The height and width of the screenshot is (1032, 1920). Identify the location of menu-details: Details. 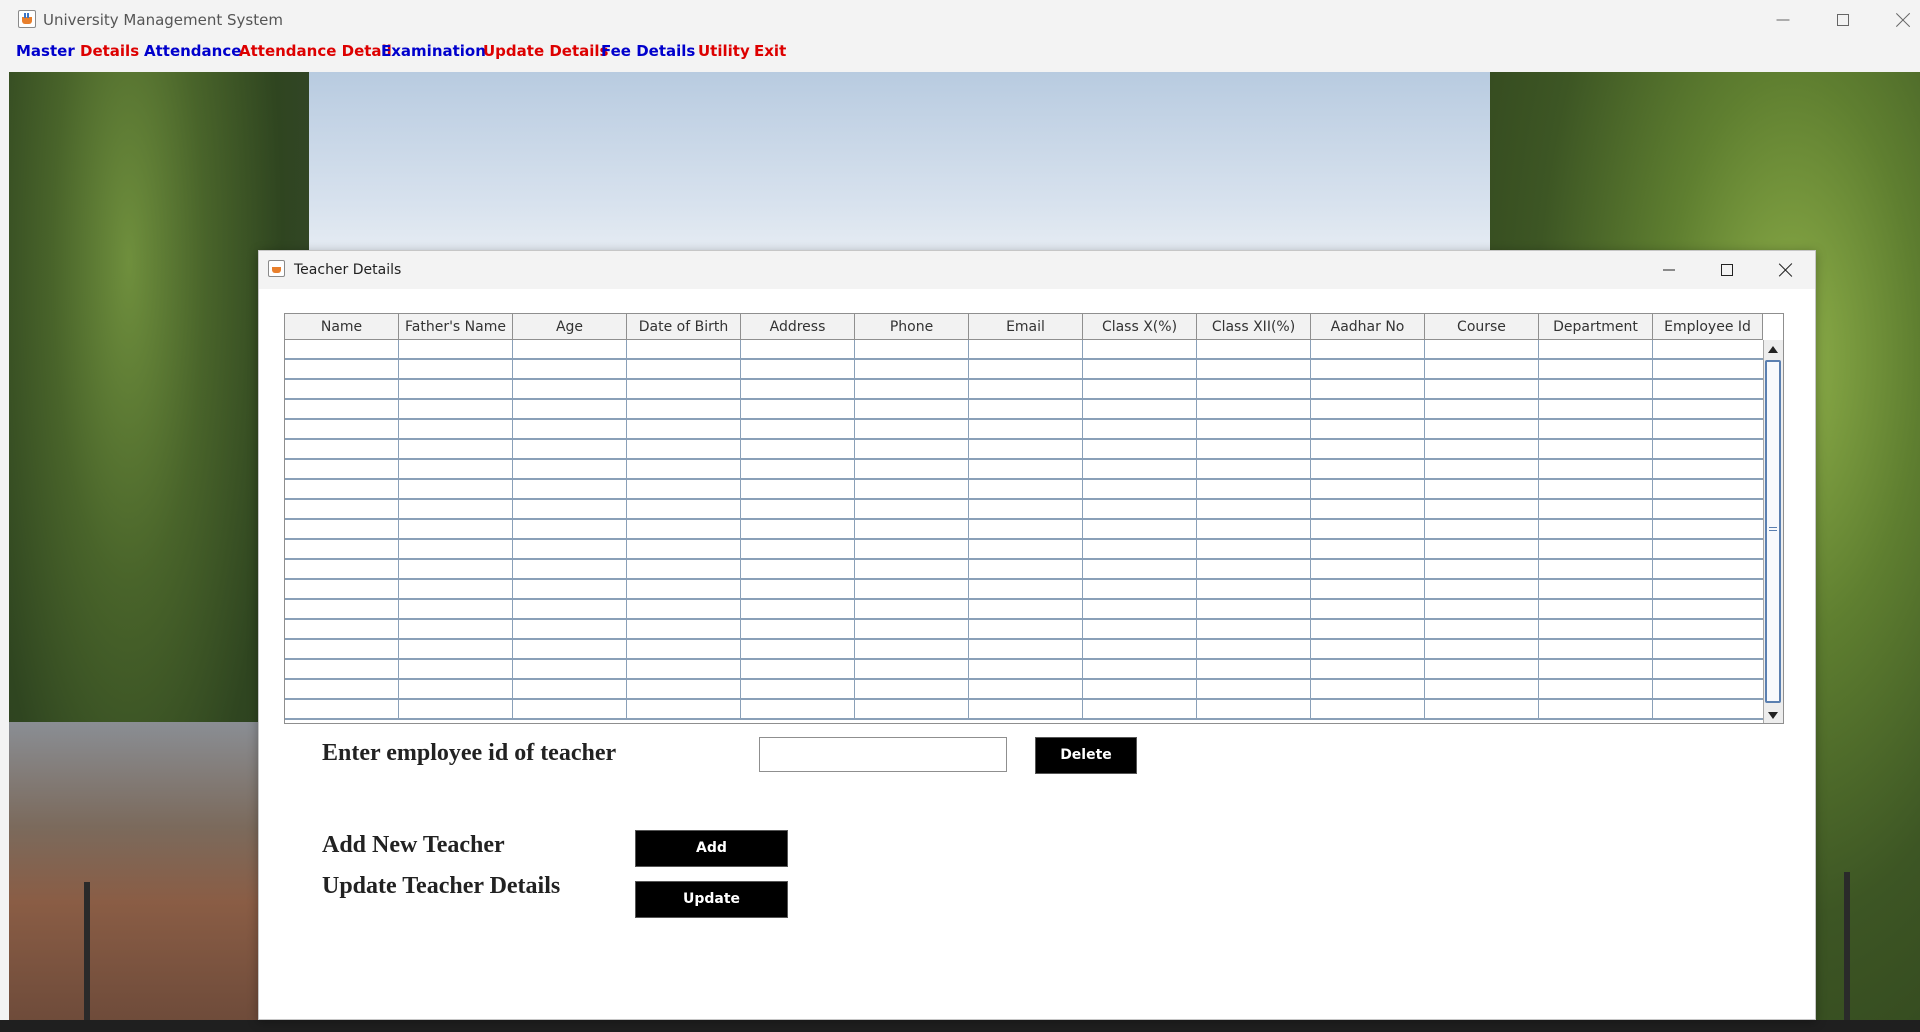
(109, 51).